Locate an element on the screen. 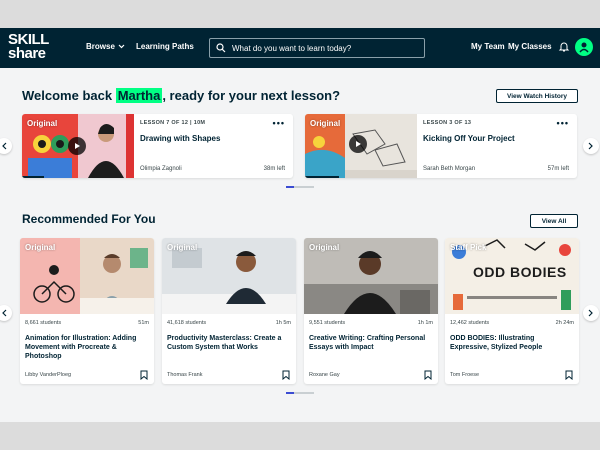 Image resolution: width=600 pixels, height=450 pixels. avatar-icon is located at coordinates (584, 47).